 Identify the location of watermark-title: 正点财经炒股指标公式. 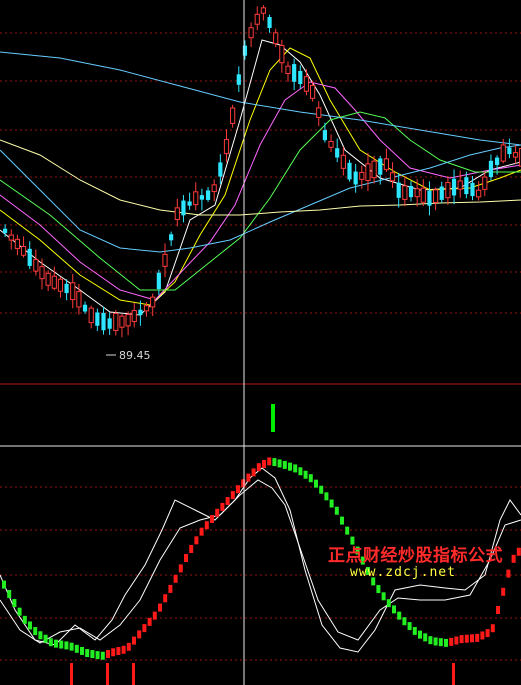
(415, 556).